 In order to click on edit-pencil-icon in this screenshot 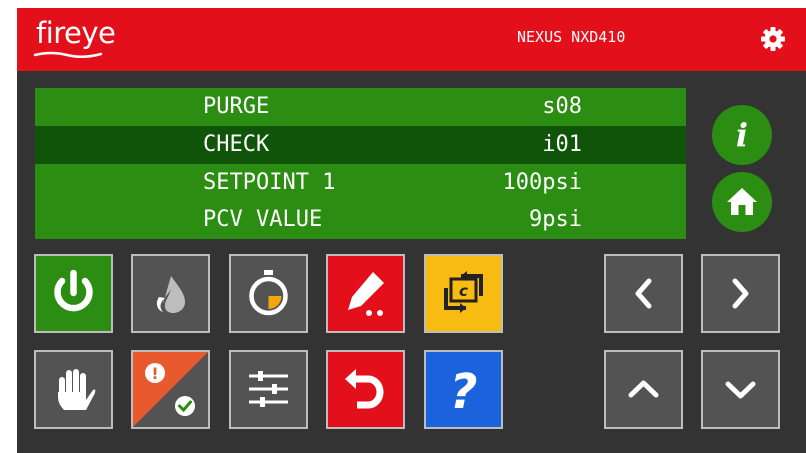, I will do `click(366, 294)`.